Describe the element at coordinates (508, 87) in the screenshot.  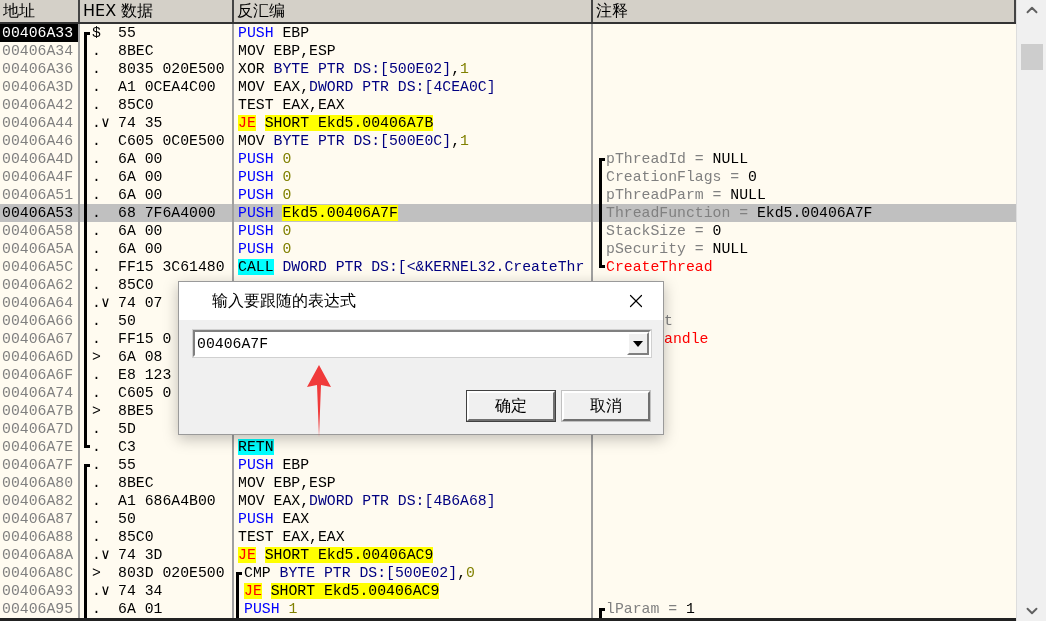
I see `code-row: 00406A3D . A1 0CEA4C00 MOV EAX,DWORD PTR DS:[4CEA0C]` at that location.